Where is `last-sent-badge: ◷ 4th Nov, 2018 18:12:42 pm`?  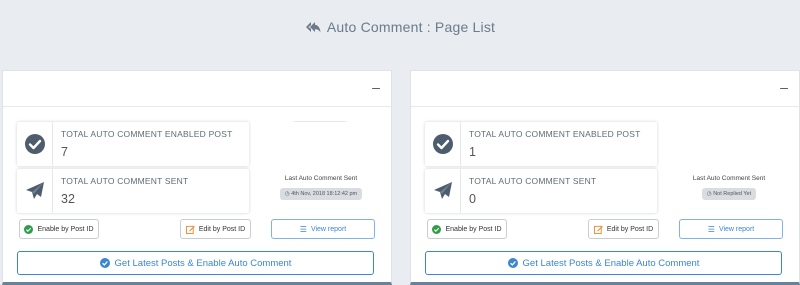
last-sent-badge: ◷ 4th Nov, 2018 18:12:42 pm is located at coordinates (321, 194).